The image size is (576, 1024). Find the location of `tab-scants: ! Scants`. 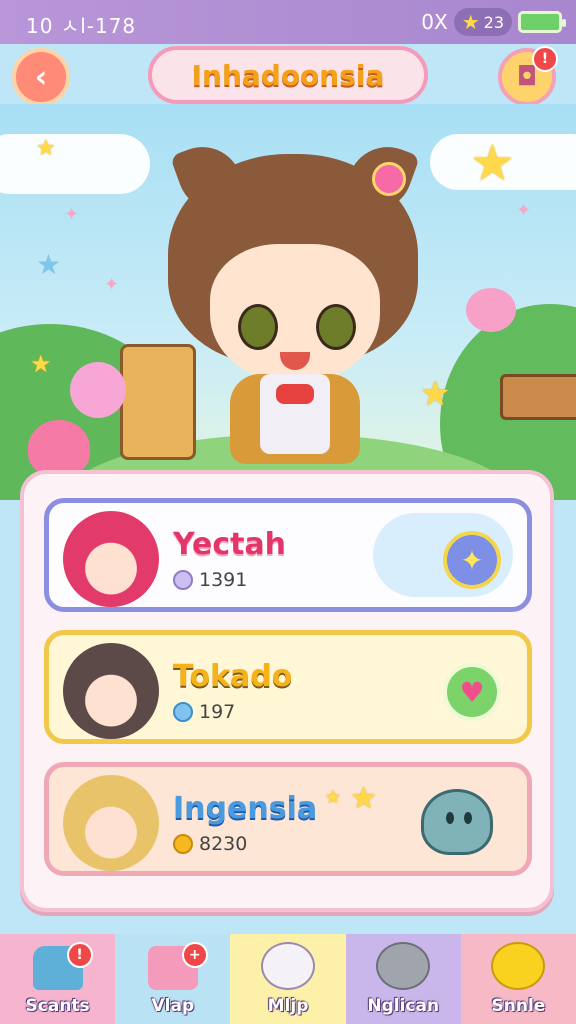

tab-scants: ! Scants is located at coordinates (58, 979).